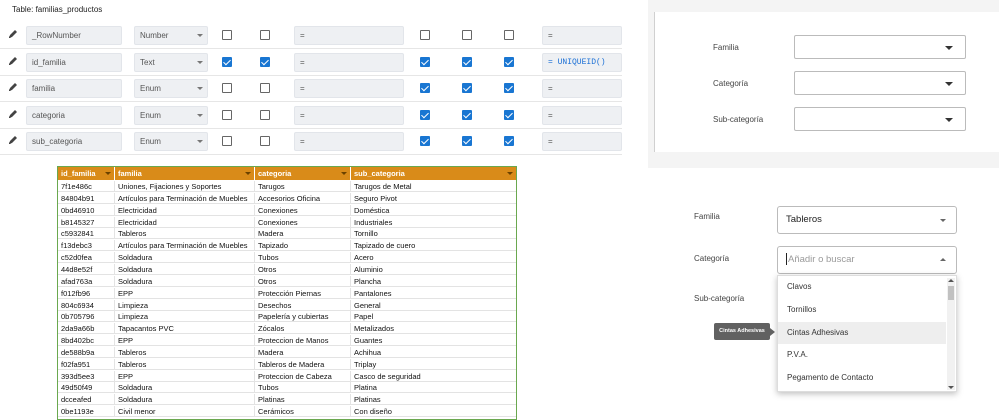  Describe the element at coordinates (74, 35) in the screenshot. I see `column-name-field: _RowNumber` at that location.